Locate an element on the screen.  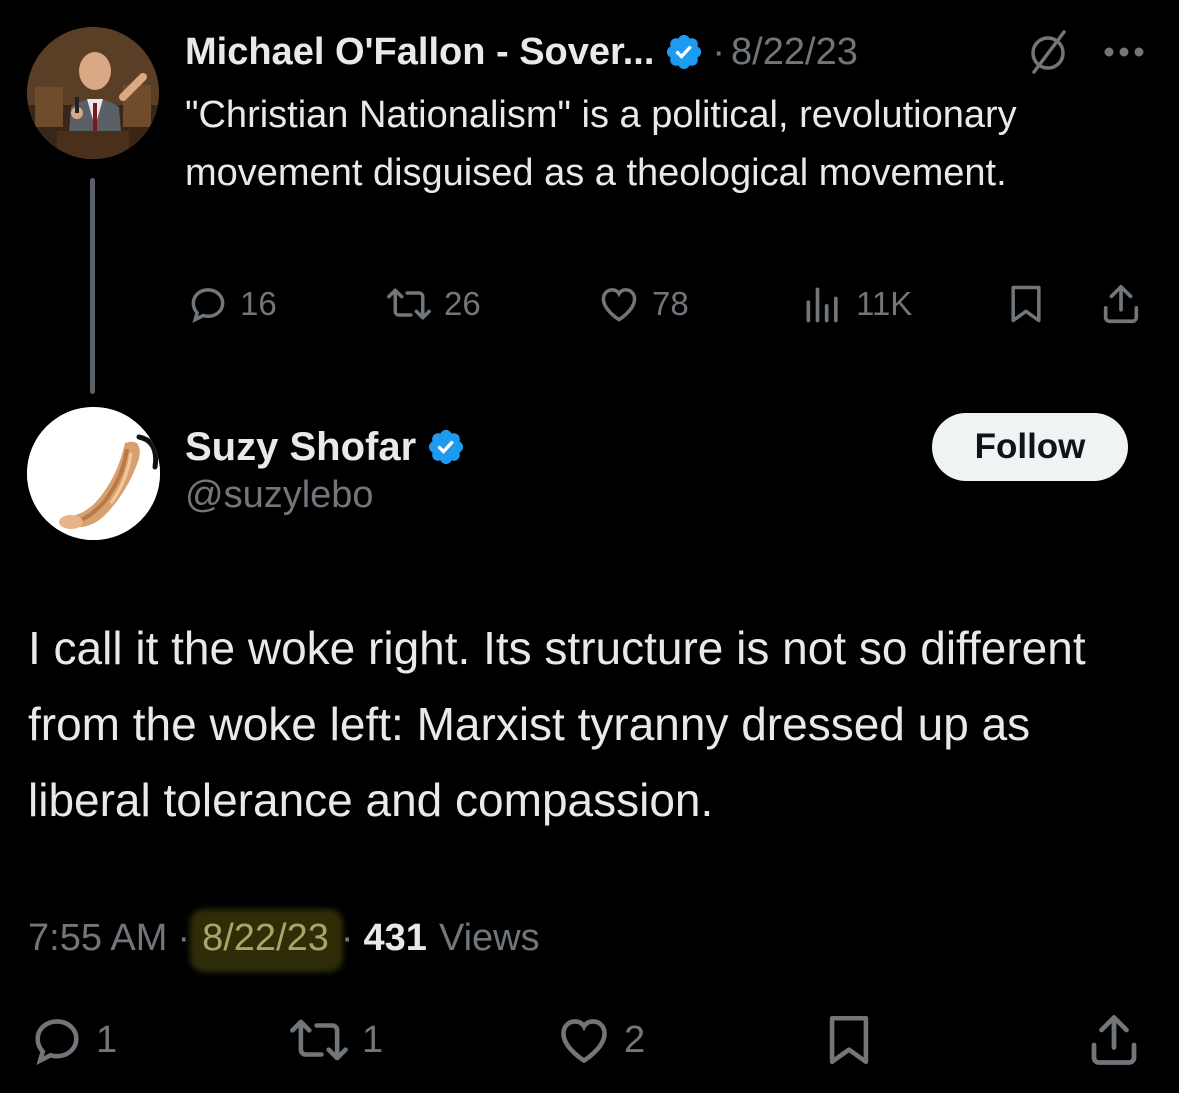
tweet-date: 8/22/23 is located at coordinates (265, 937).